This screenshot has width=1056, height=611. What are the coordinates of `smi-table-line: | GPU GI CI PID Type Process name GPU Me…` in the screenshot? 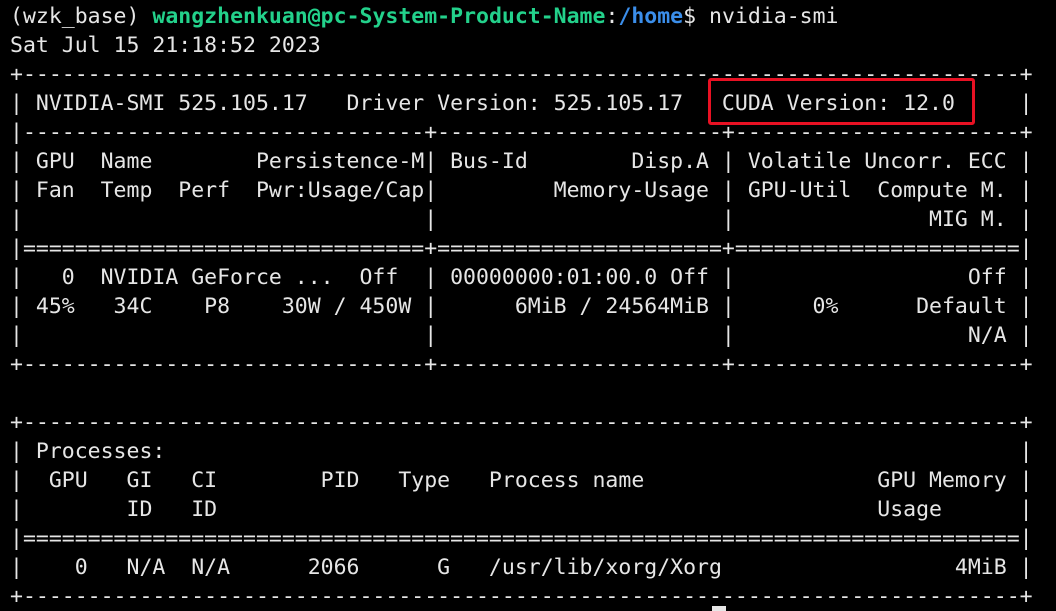 It's located at (521, 480).